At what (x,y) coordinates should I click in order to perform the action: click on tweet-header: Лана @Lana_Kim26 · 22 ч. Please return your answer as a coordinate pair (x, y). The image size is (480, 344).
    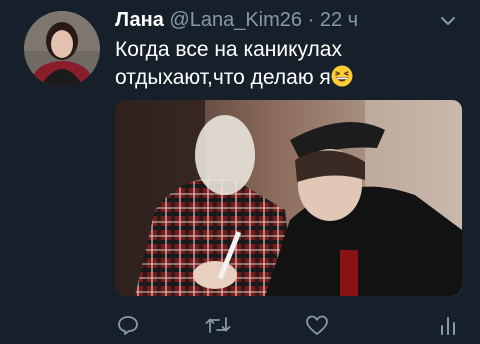
    Looking at the image, I should click on (287, 20).